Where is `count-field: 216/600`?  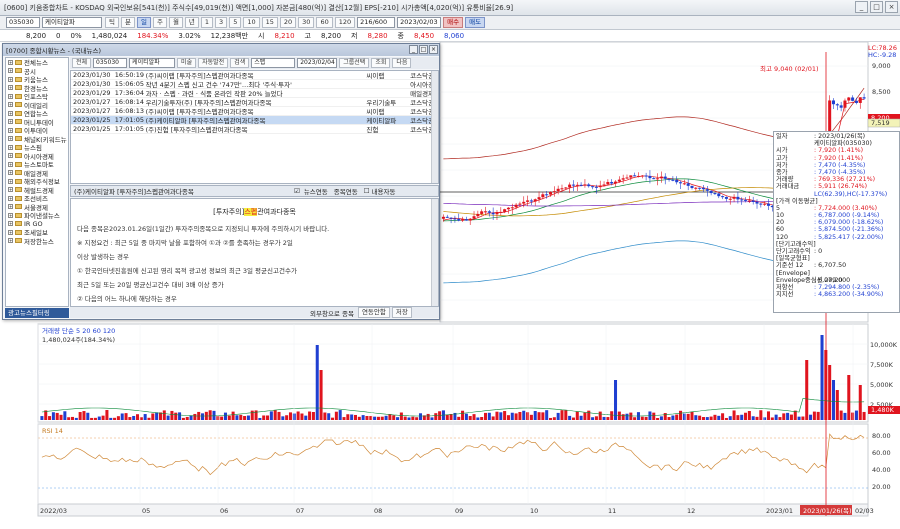
count-field: 216/600 is located at coordinates (376, 22).